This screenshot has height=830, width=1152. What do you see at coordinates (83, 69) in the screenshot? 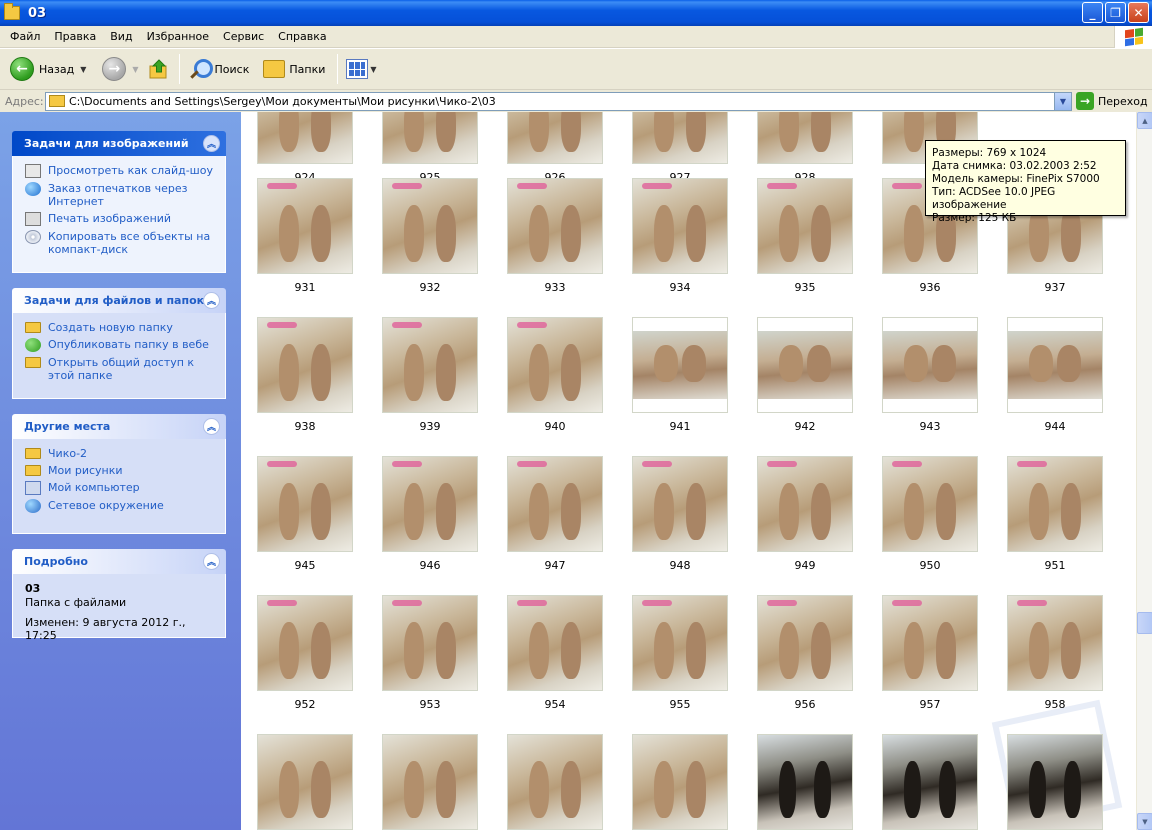
I see `back-dropdown-icon: ▼` at bounding box center [83, 69].